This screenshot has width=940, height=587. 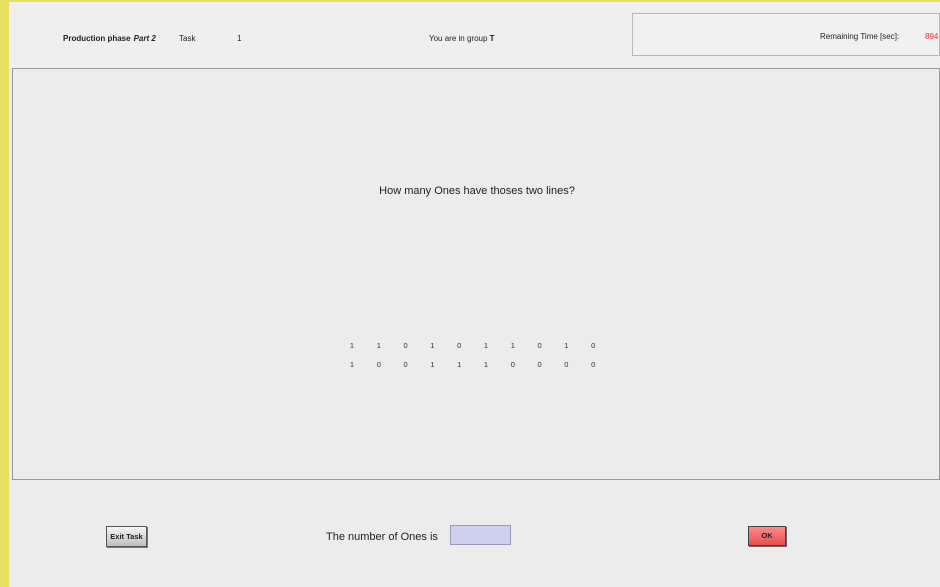 I want to click on group-name: T, so click(x=492, y=38).